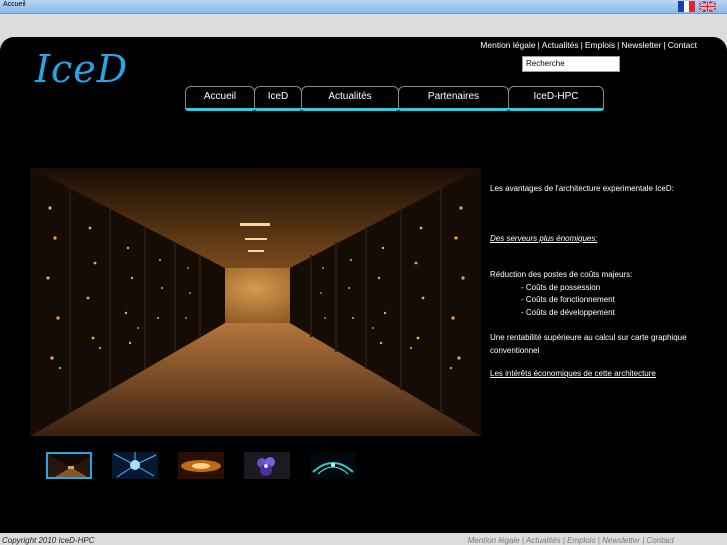  What do you see at coordinates (581, 540) in the screenshot?
I see `footer-link-emplois: Emplois` at bounding box center [581, 540].